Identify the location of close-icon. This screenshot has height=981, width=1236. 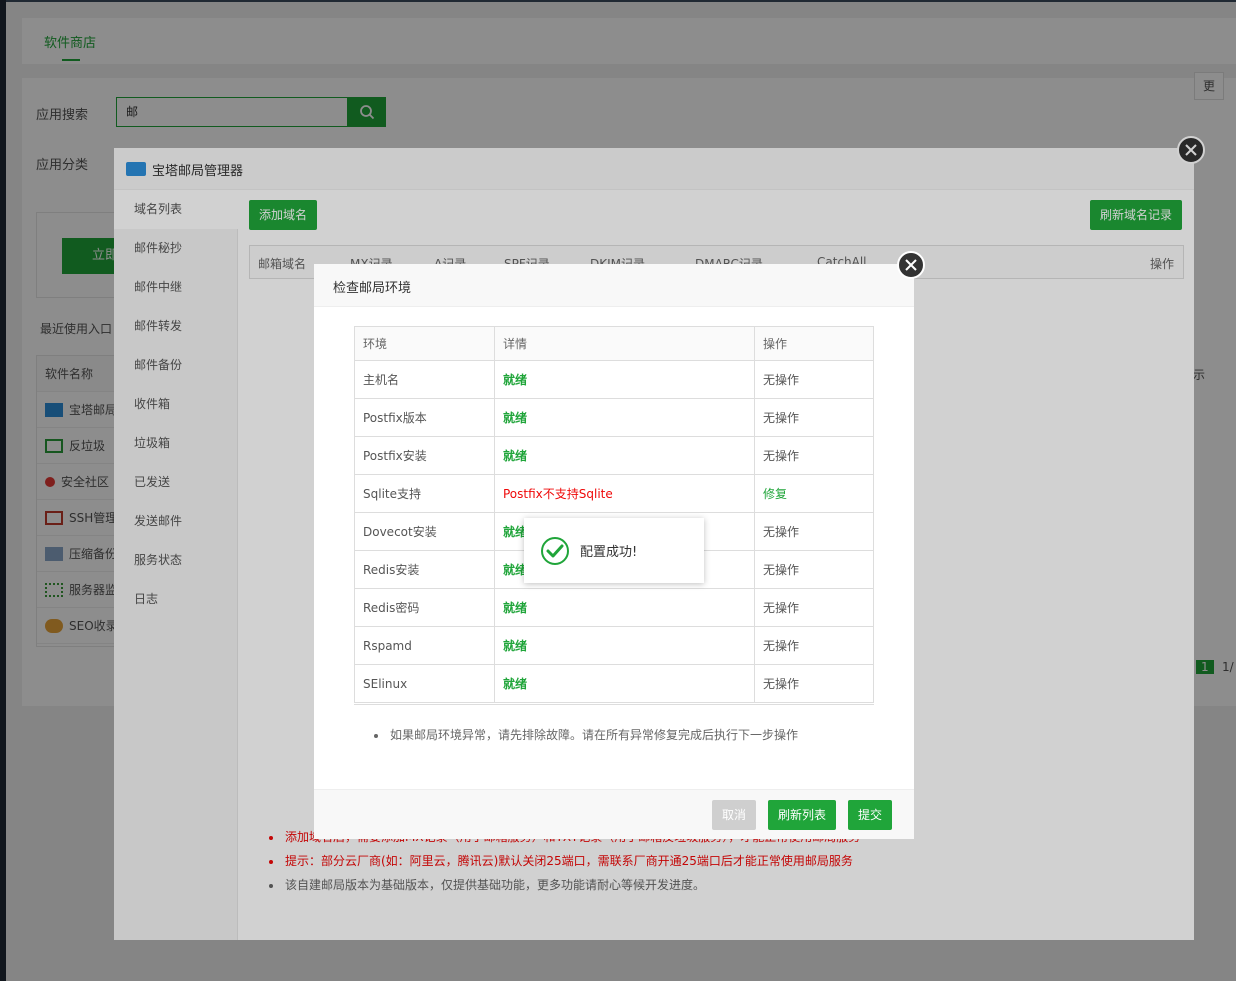
(911, 265).